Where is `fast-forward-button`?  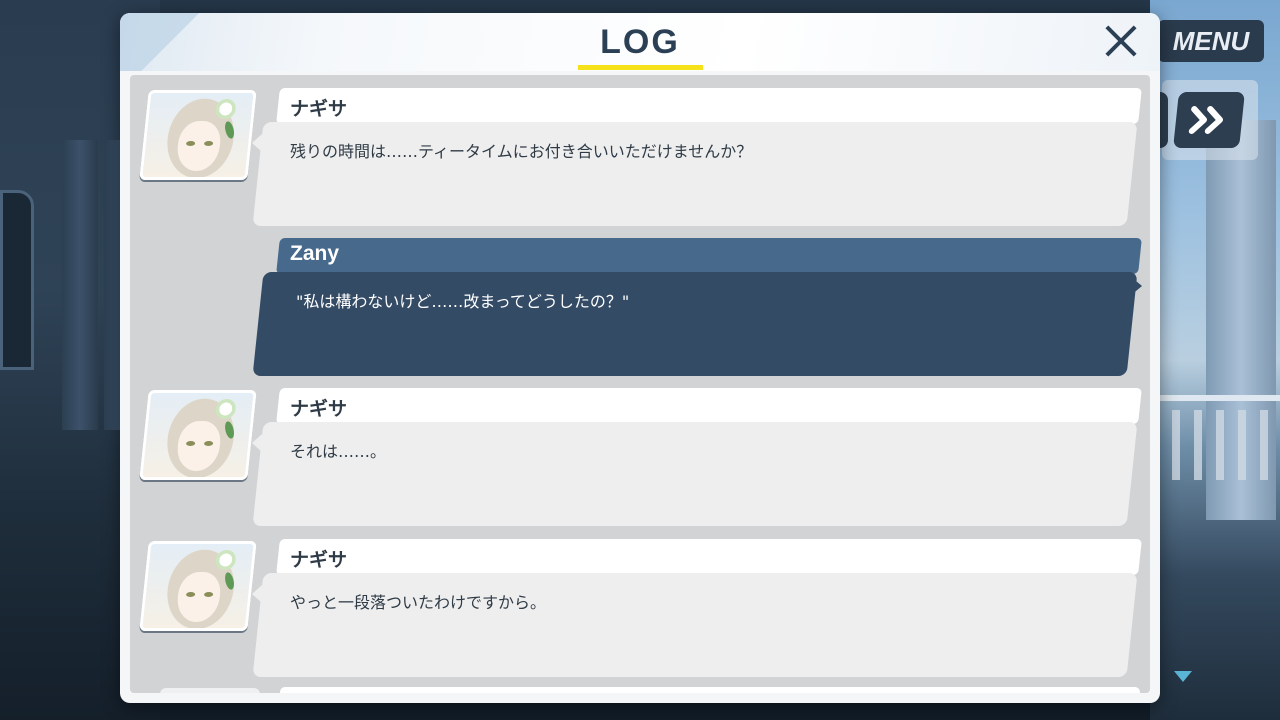
fast-forward-button is located at coordinates (1209, 120).